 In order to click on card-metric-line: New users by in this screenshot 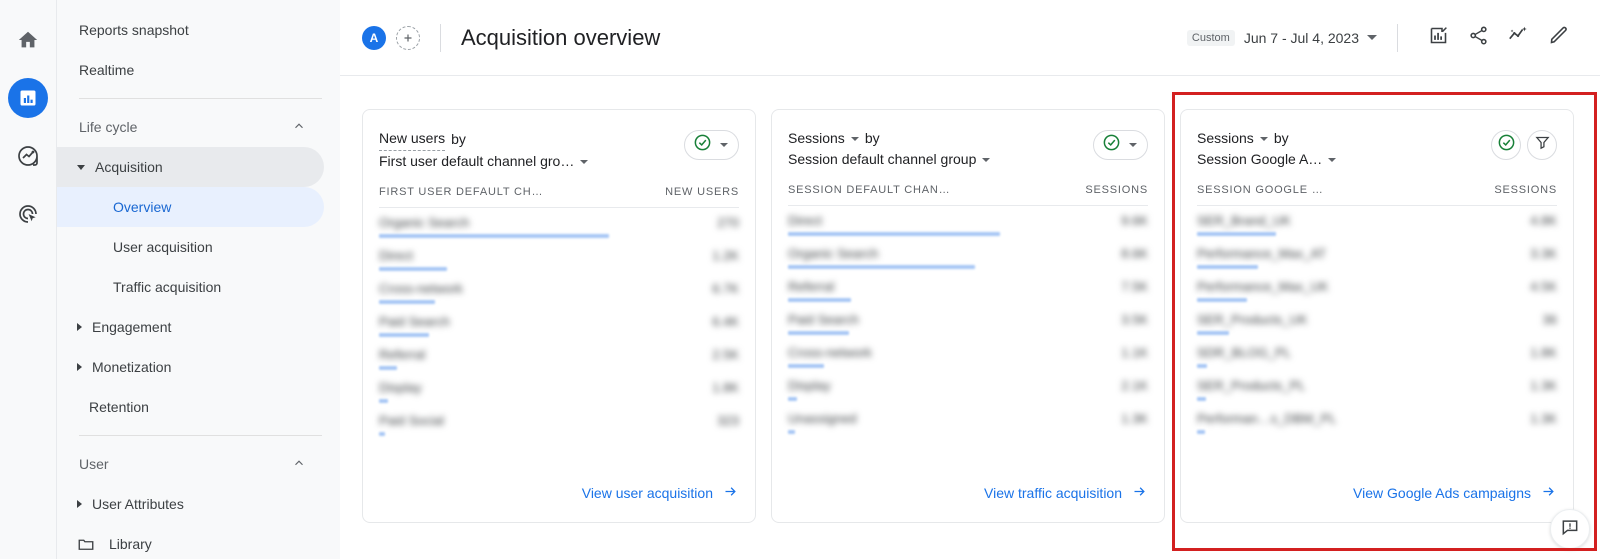, I will do `click(531, 139)`.